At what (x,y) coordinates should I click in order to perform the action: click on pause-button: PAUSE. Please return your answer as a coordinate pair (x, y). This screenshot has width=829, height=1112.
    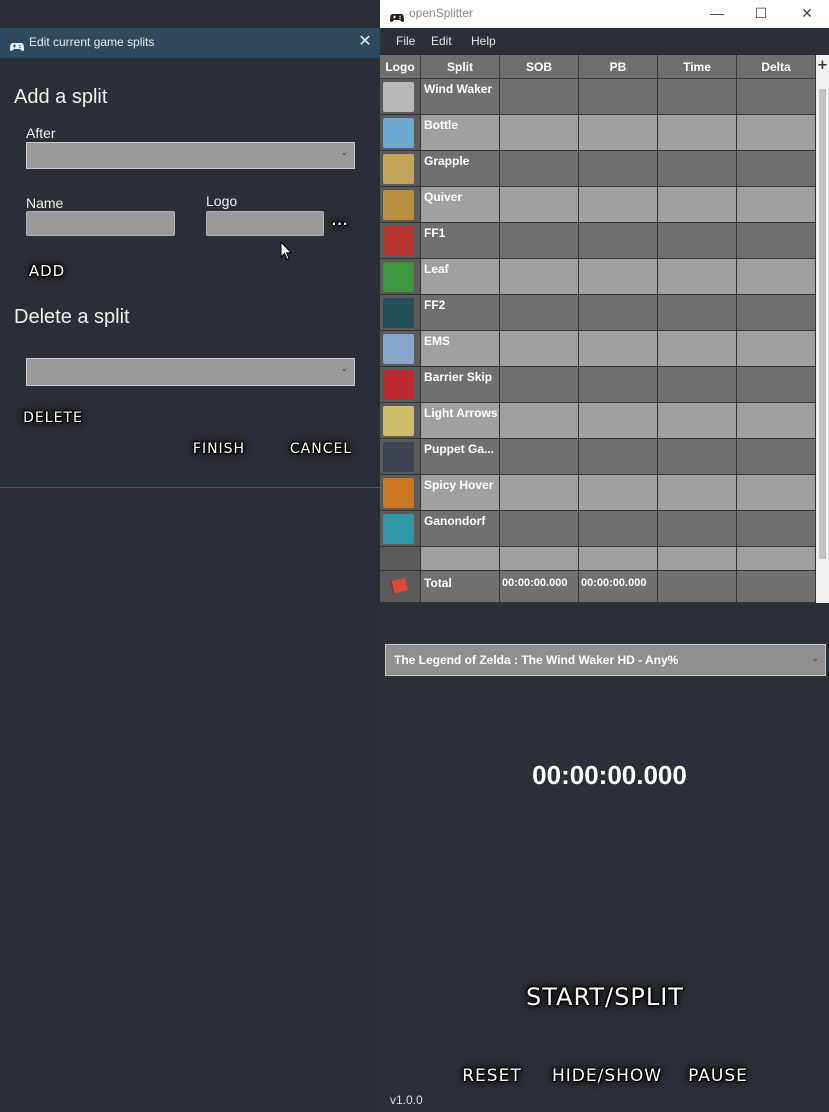
    Looking at the image, I should click on (718, 1076).